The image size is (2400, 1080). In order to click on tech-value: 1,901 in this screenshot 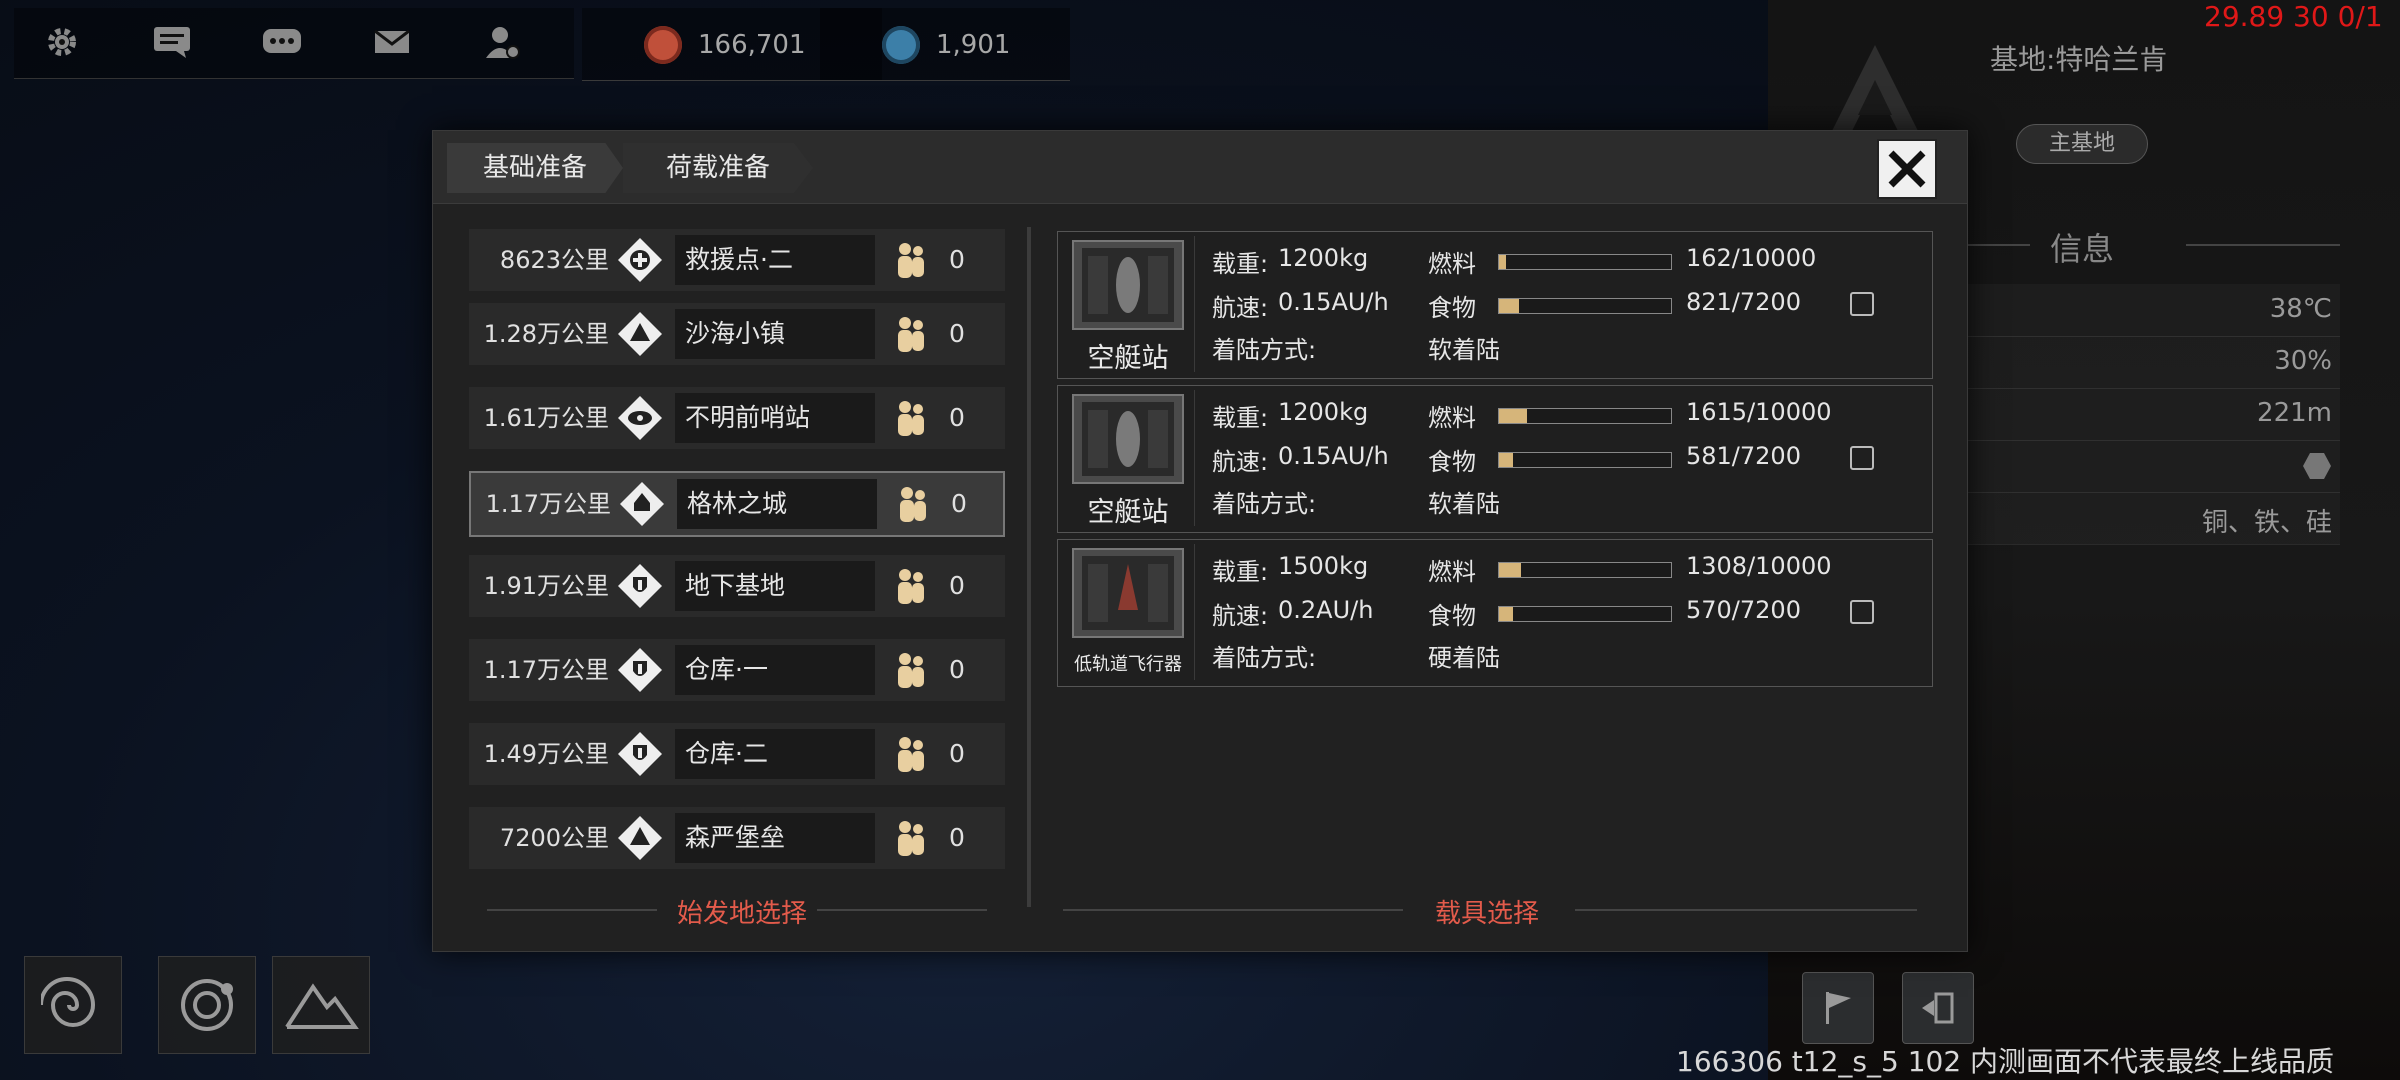, I will do `click(973, 45)`.